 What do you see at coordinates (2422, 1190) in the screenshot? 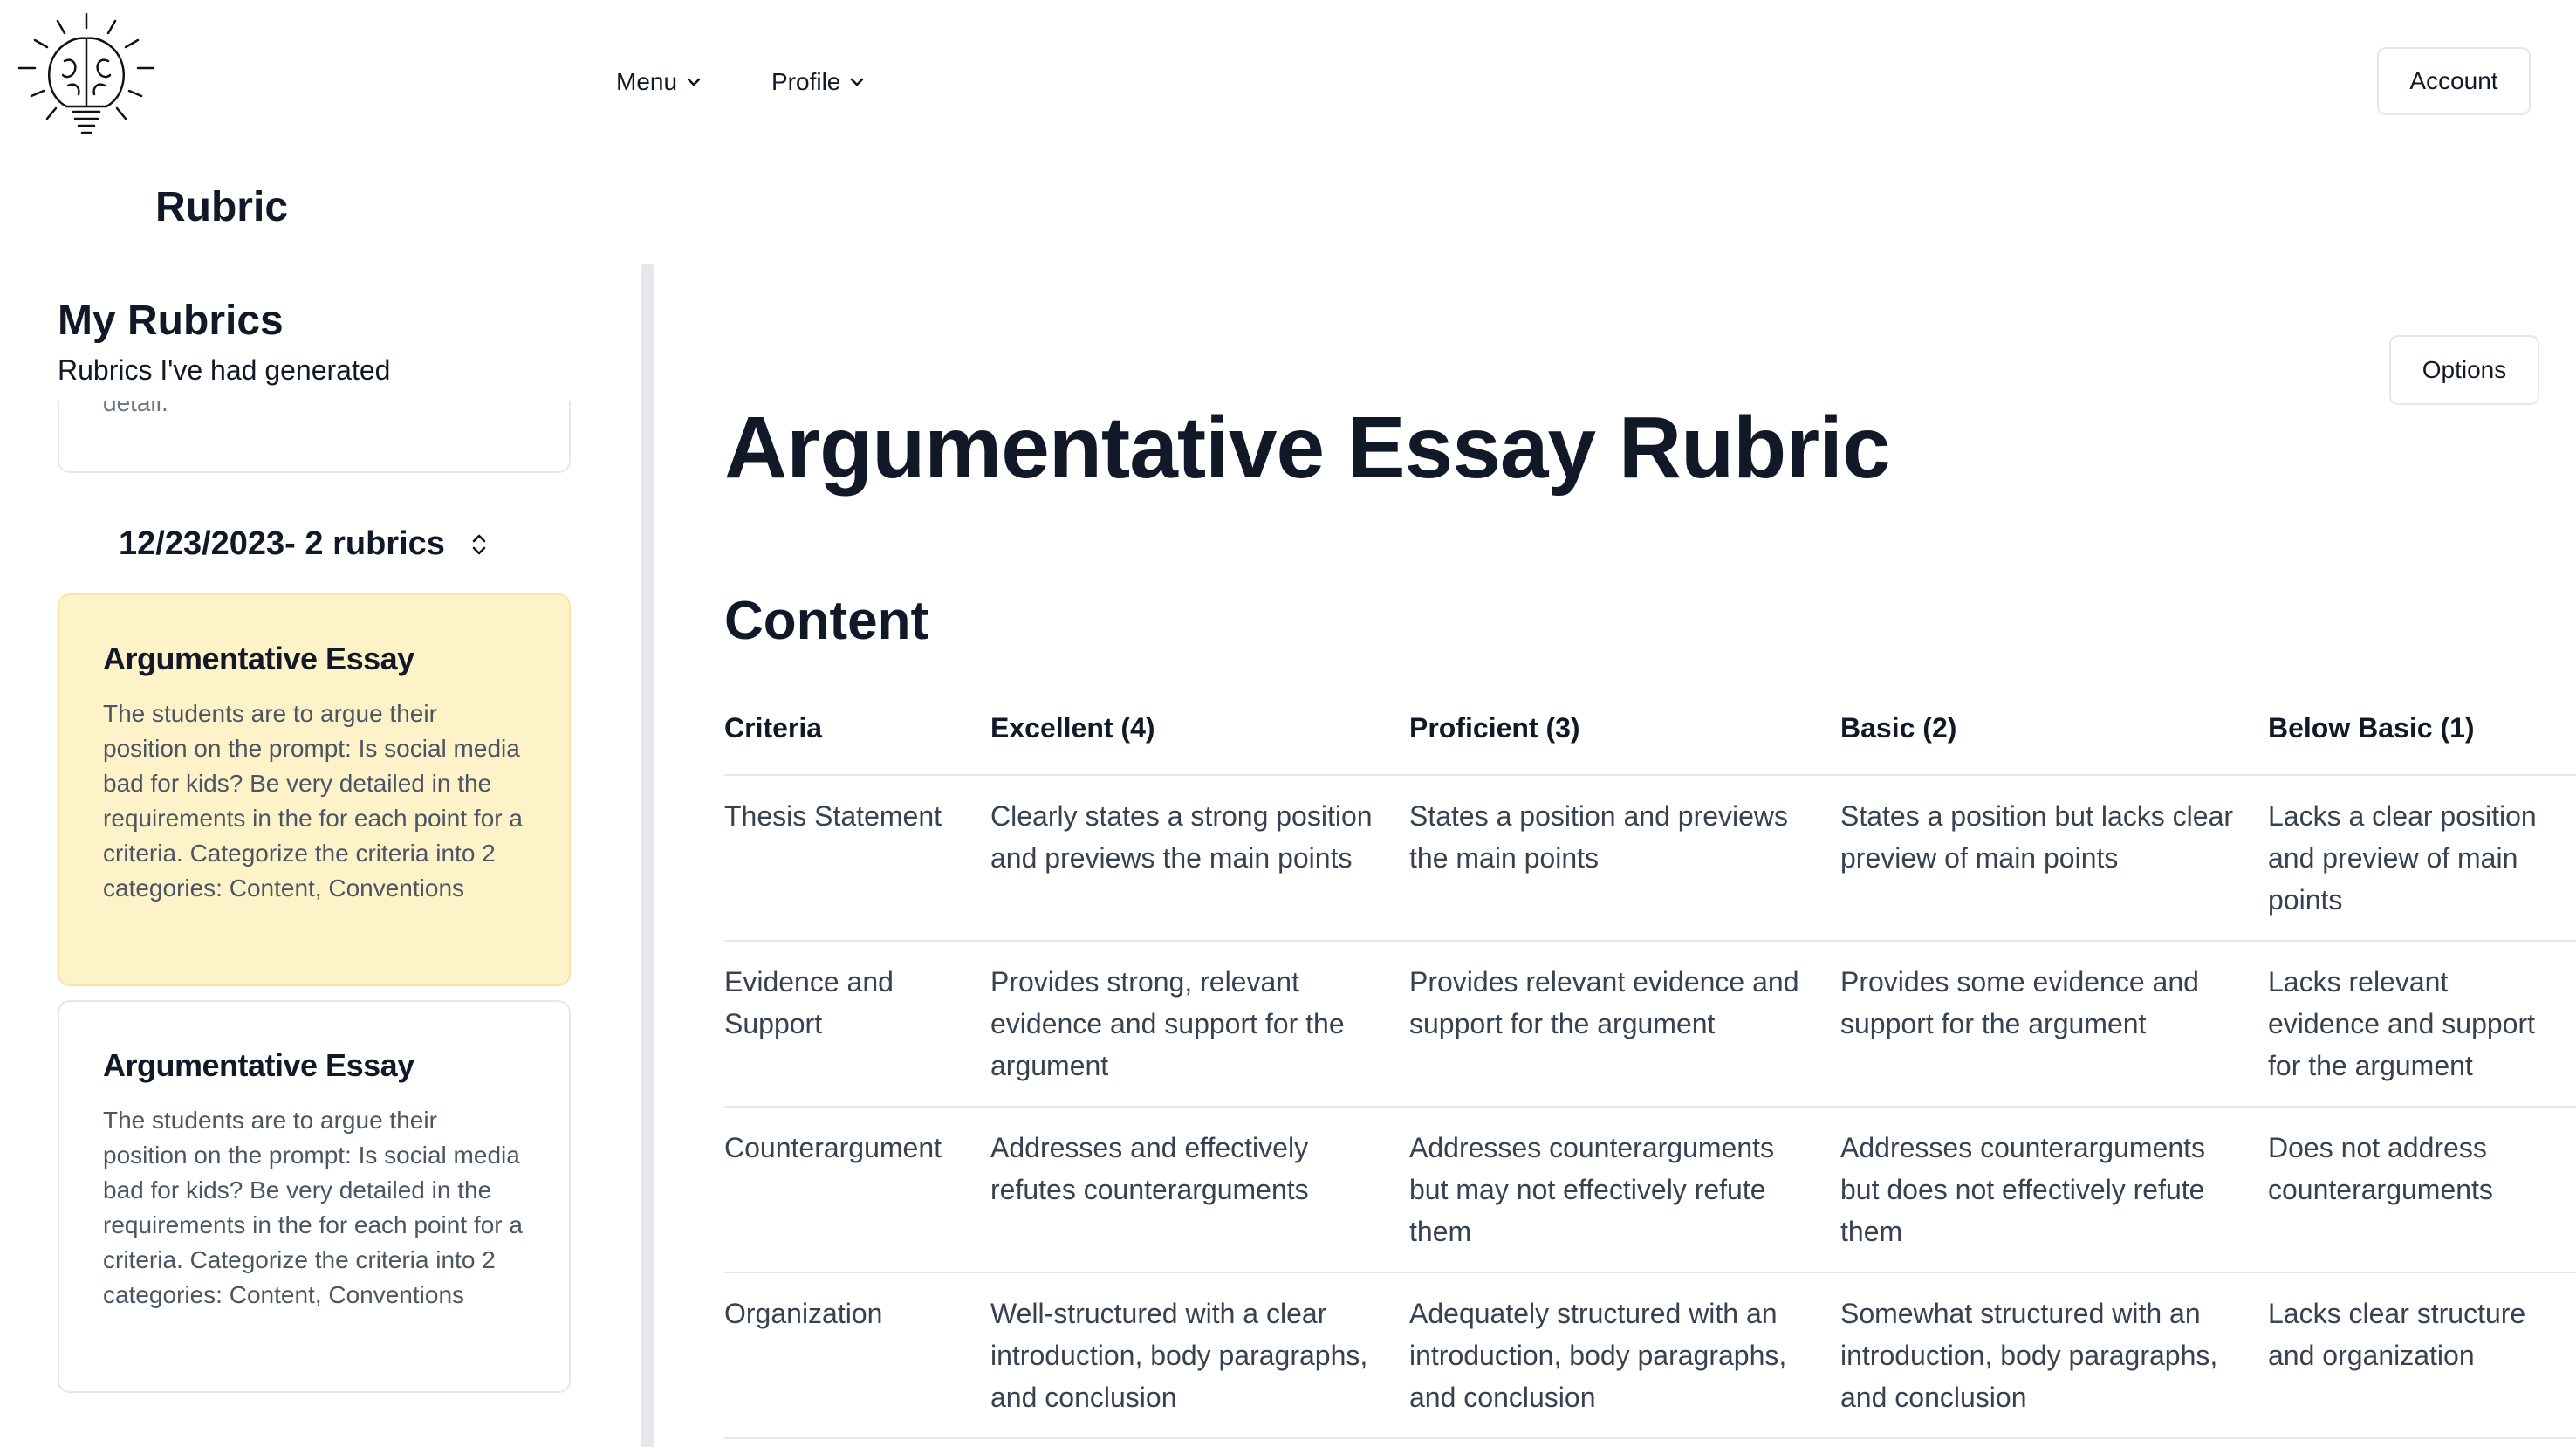
I see `table-cell: Does not address counterarguments` at bounding box center [2422, 1190].